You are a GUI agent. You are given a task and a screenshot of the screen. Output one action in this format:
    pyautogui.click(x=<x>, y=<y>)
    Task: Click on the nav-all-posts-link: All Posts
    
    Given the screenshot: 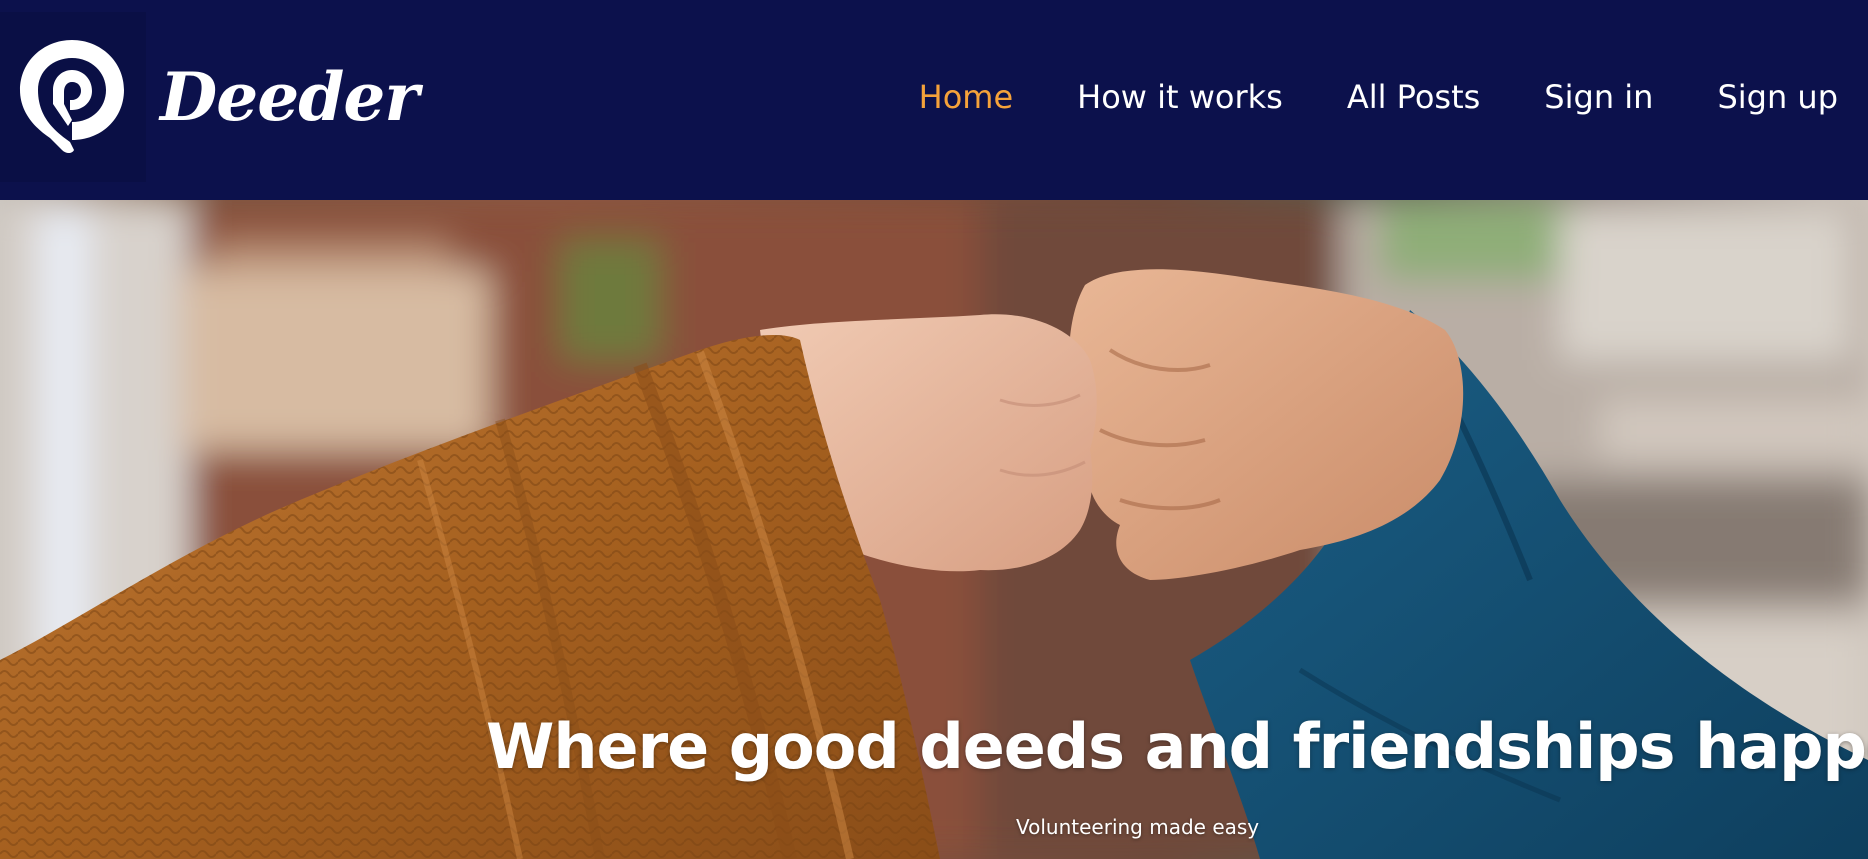 What is the action you would take?
    pyautogui.click(x=1413, y=97)
    